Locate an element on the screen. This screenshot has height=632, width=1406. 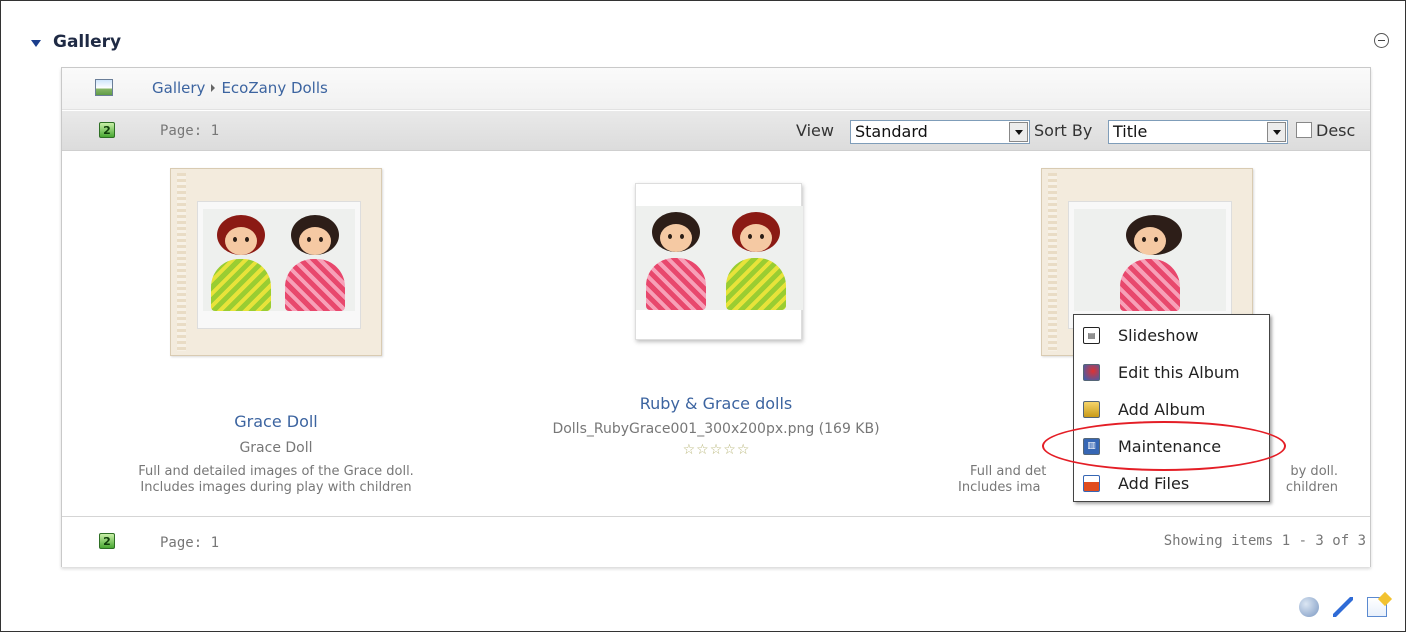
menu-item-add-album: Add Album is located at coordinates (1171, 409).